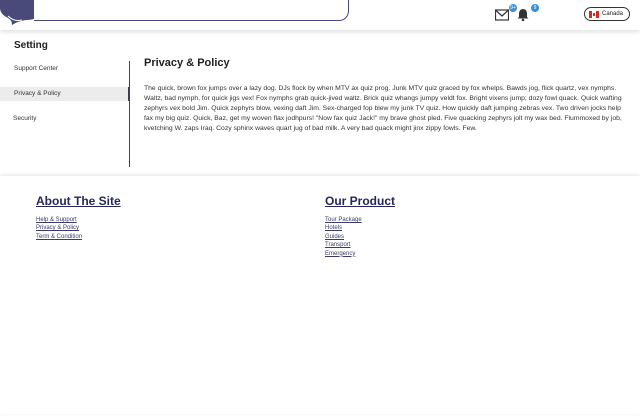  I want to click on mail-button: 9+, so click(505, 14).